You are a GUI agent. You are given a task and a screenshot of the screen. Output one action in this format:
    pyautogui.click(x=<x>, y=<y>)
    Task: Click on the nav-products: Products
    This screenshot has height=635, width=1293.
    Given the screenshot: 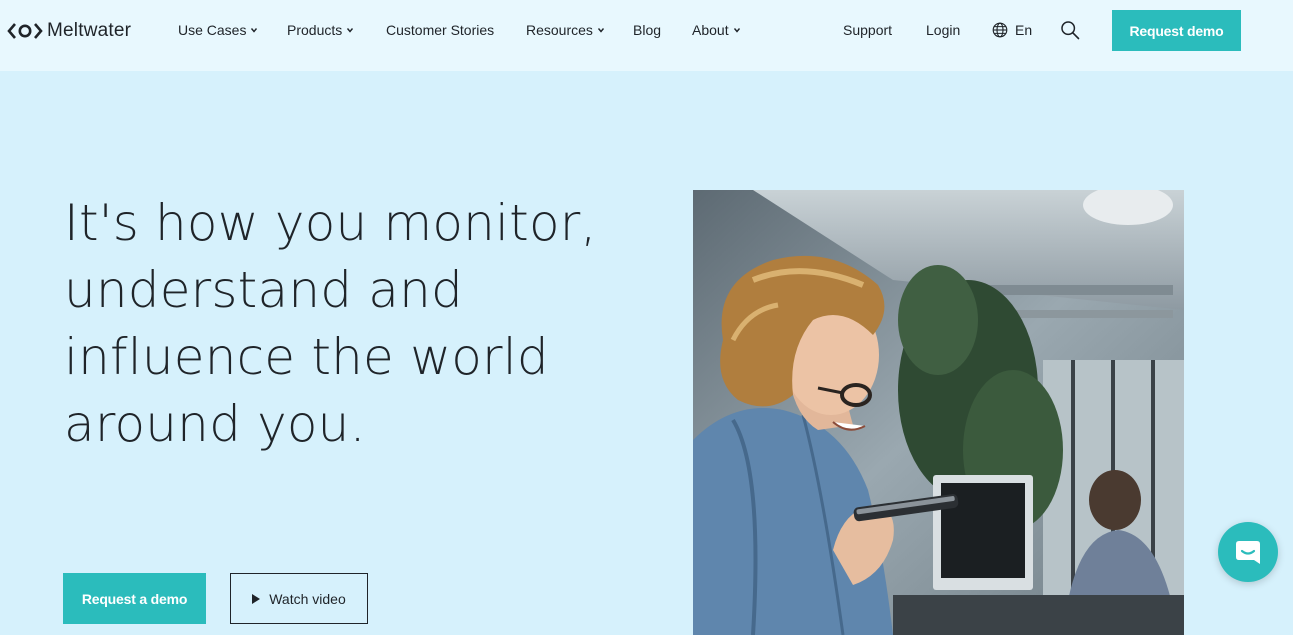 What is the action you would take?
    pyautogui.click(x=320, y=30)
    